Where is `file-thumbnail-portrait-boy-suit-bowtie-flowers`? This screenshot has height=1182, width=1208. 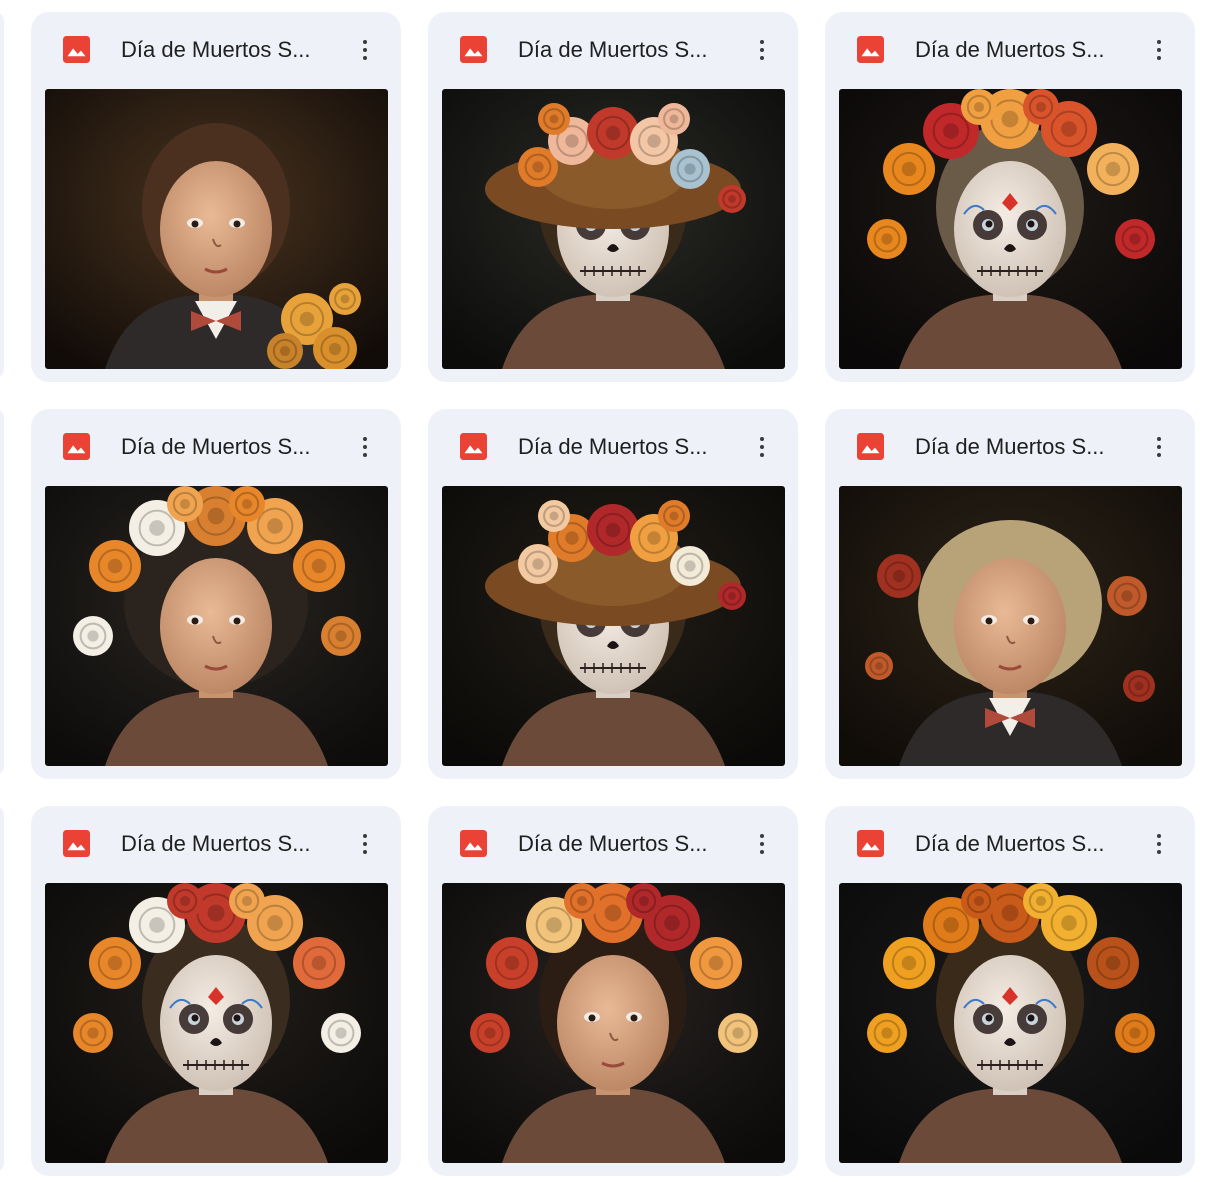
file-thumbnail-portrait-boy-suit-bowtie-flowers is located at coordinates (216, 229).